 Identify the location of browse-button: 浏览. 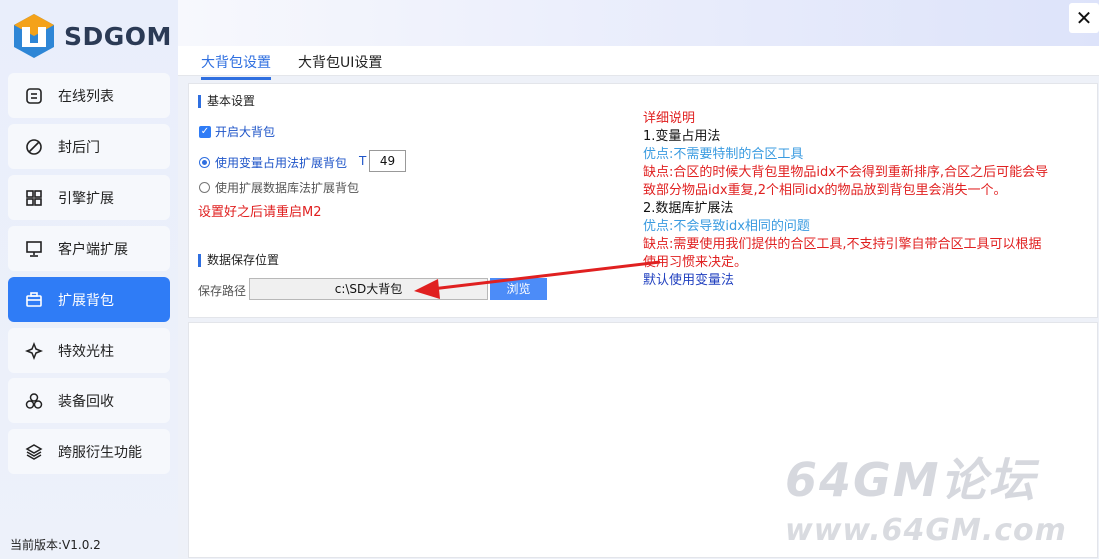
(518, 289).